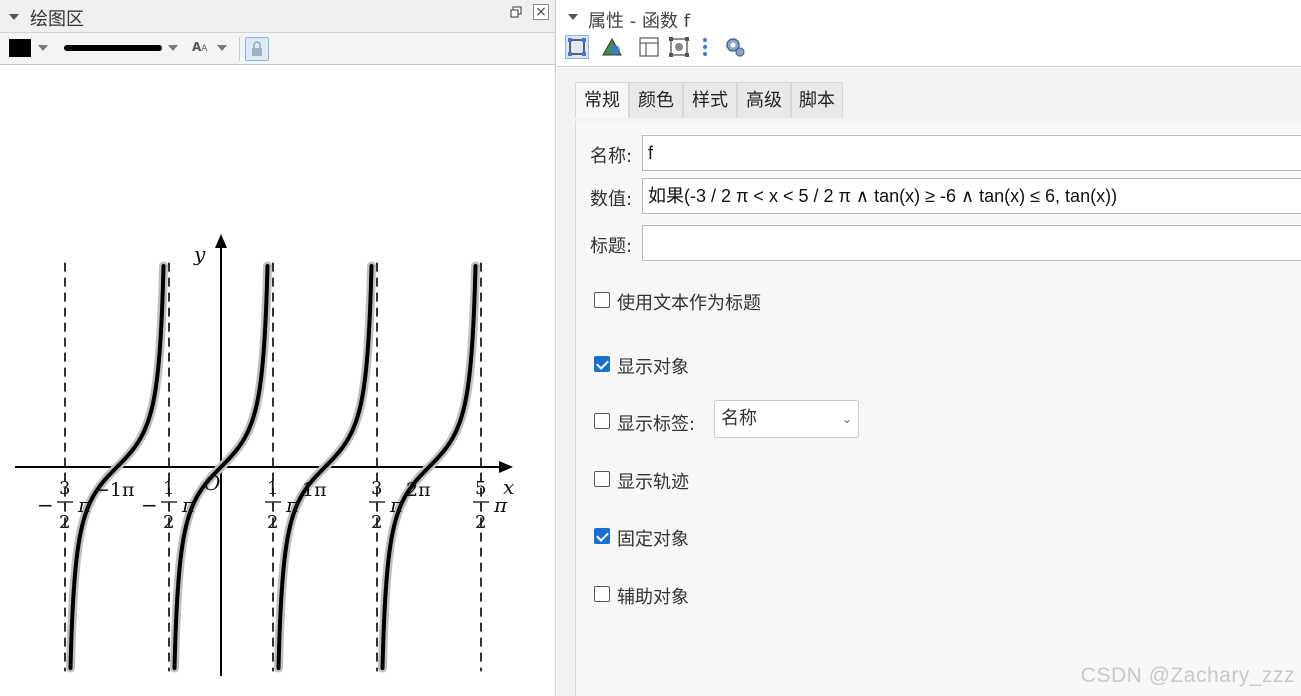  What do you see at coordinates (57, 19) in the screenshot?
I see `graphics-view-title: 绘图区` at bounding box center [57, 19].